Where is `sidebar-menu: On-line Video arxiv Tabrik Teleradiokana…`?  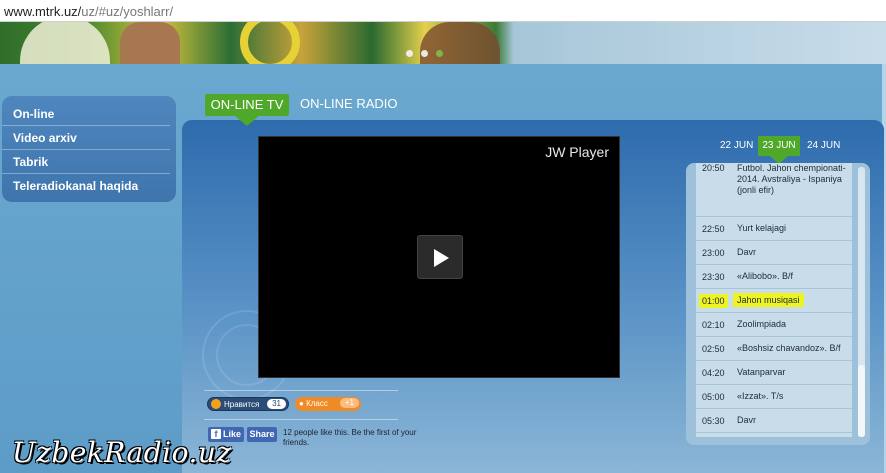
sidebar-menu: On-line Video arxiv Tabrik Teleradiokana… is located at coordinates (89, 149).